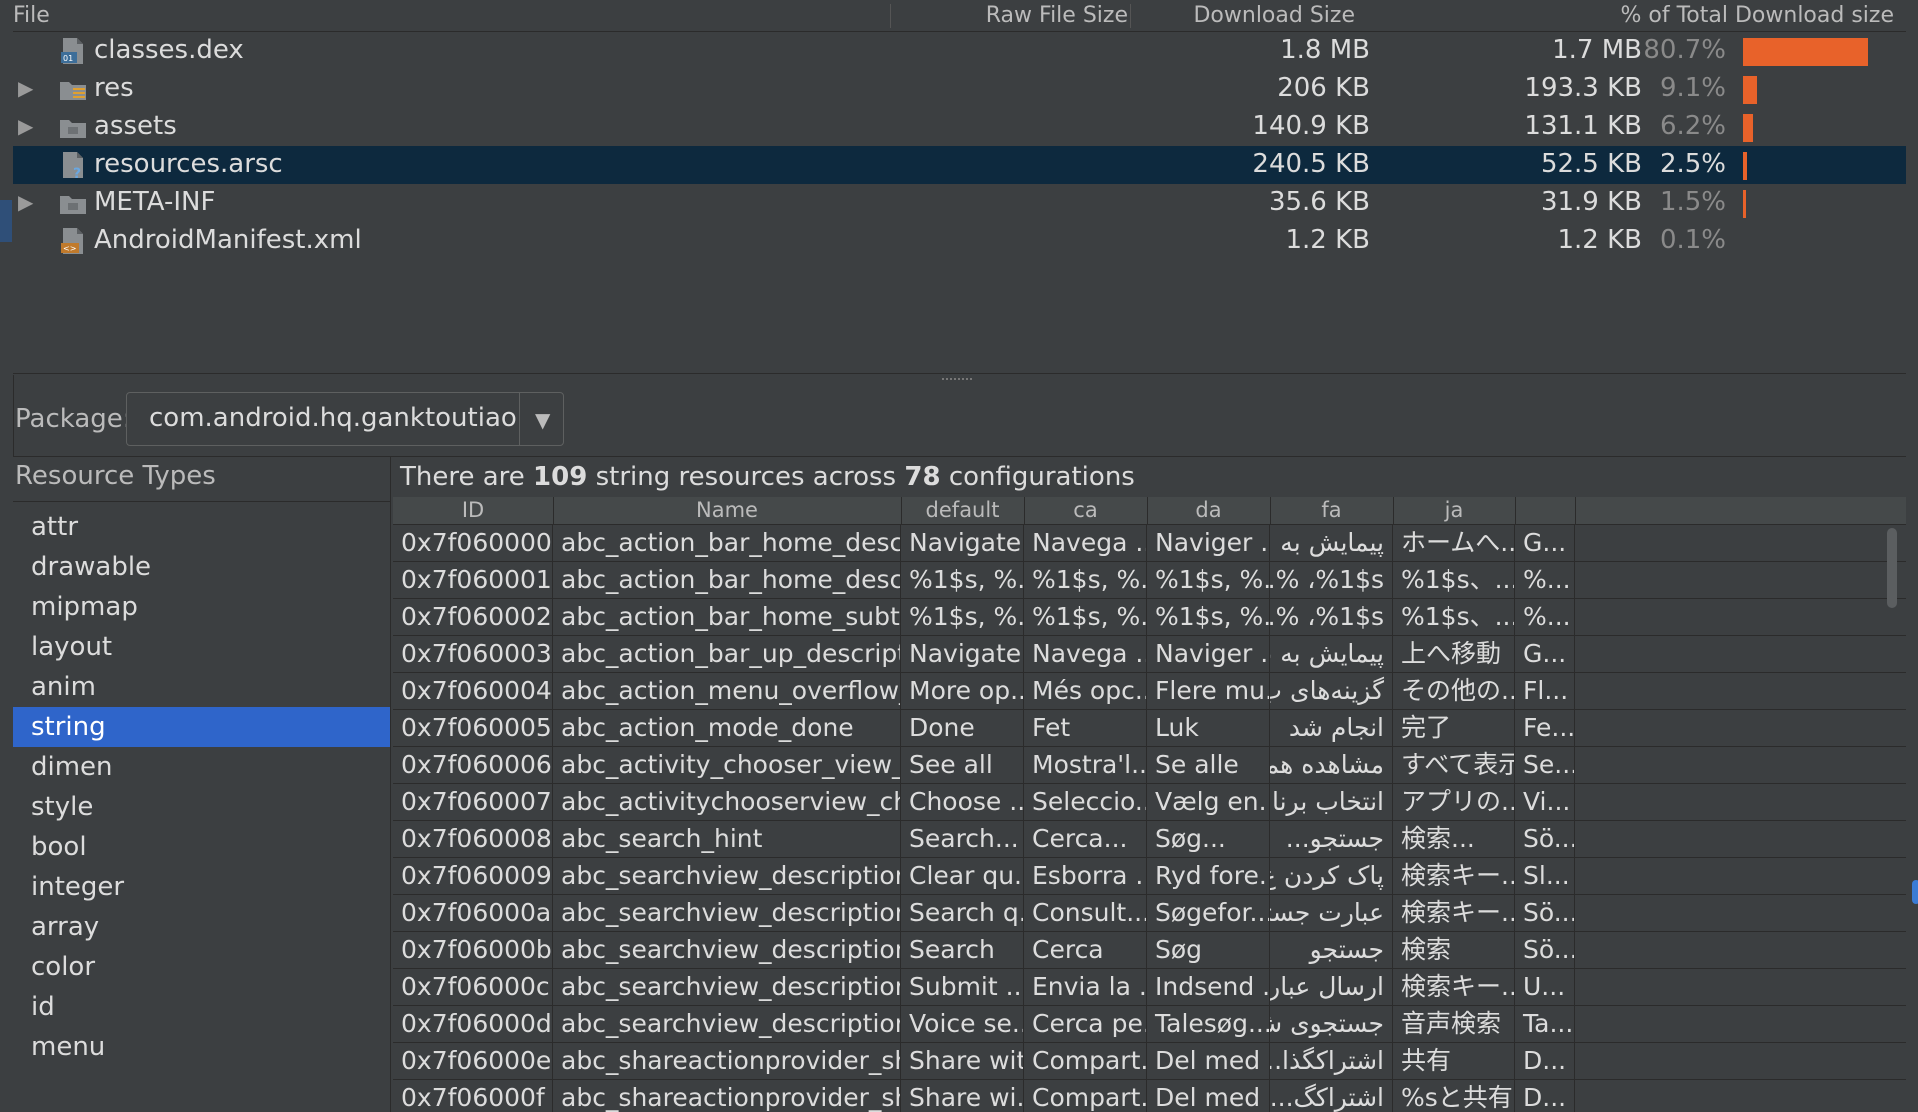 The width and height of the screenshot is (1918, 1112). What do you see at coordinates (7, 556) in the screenshot?
I see `left-tool-strip` at bounding box center [7, 556].